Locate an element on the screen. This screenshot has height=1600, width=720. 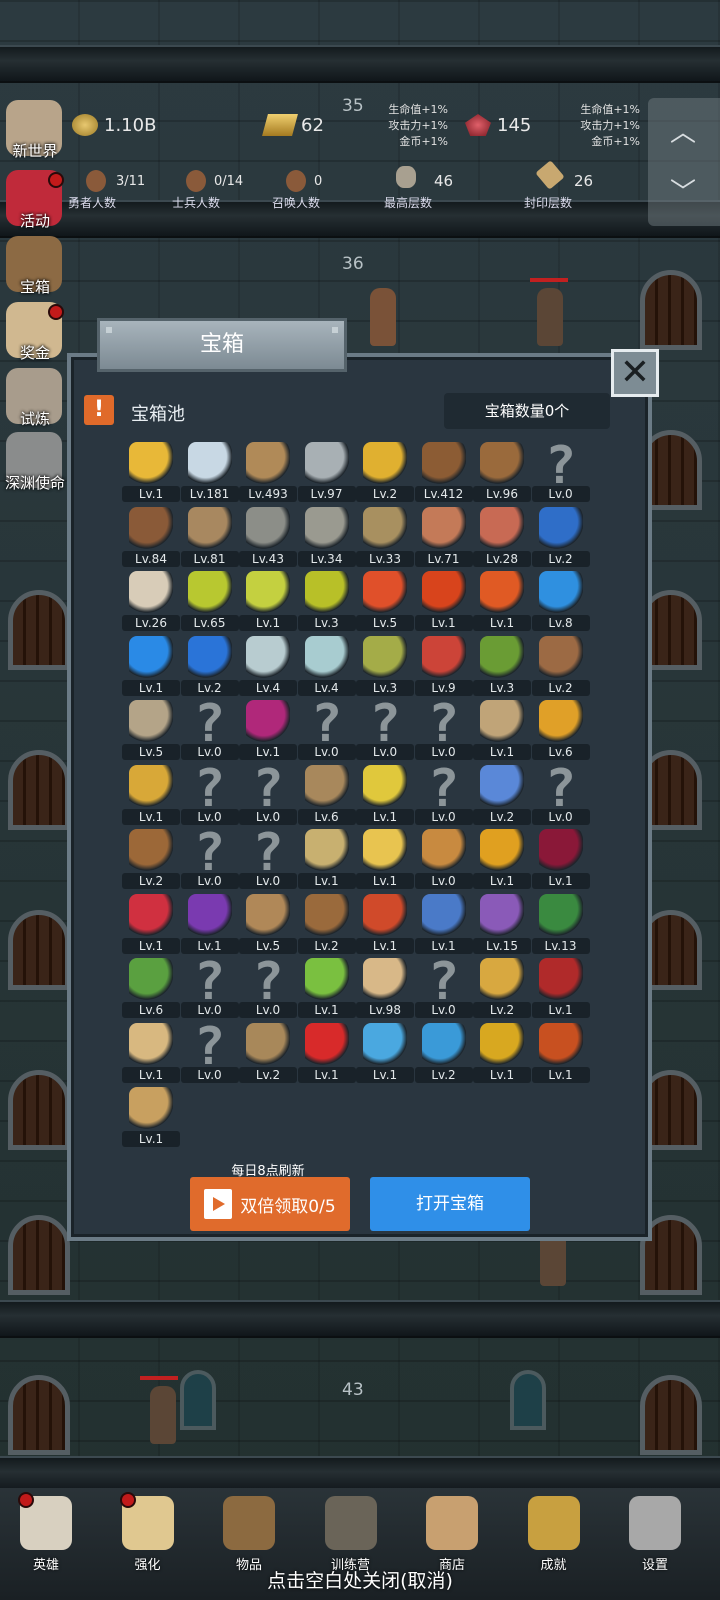
item-cell: Lv.181 is located at coordinates (209, 471).